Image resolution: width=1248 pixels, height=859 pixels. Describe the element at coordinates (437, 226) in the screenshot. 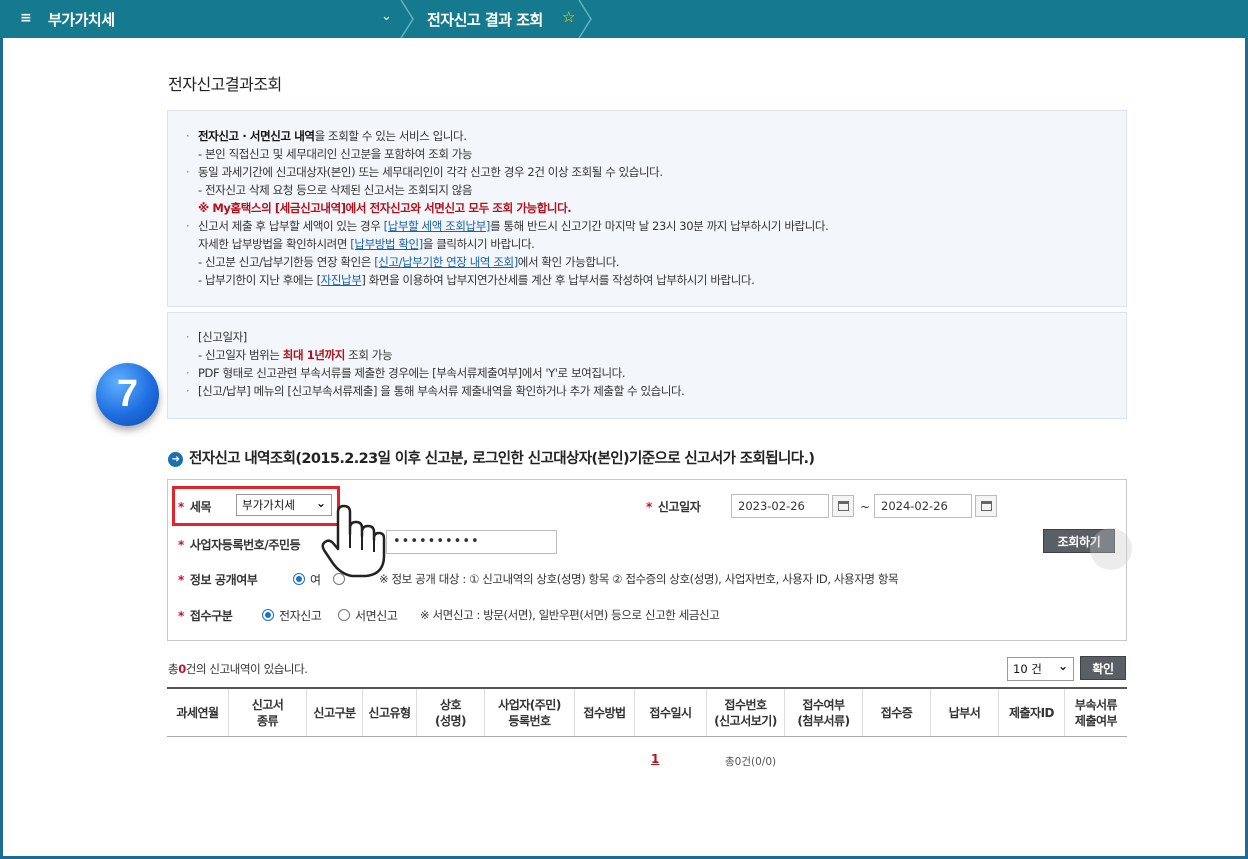

I see `pay-tax-link: [납부할 세액 조회납부]` at that location.